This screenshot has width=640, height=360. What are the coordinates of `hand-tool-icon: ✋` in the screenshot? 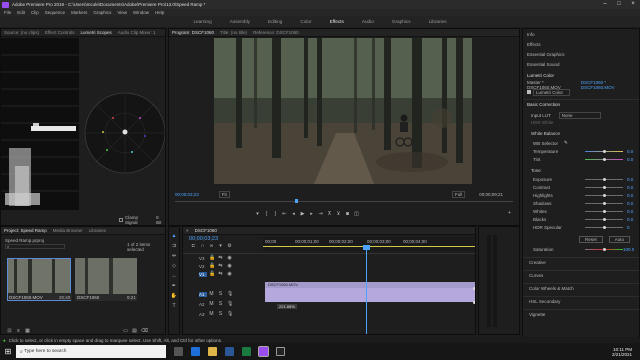 It's located at (174, 296).